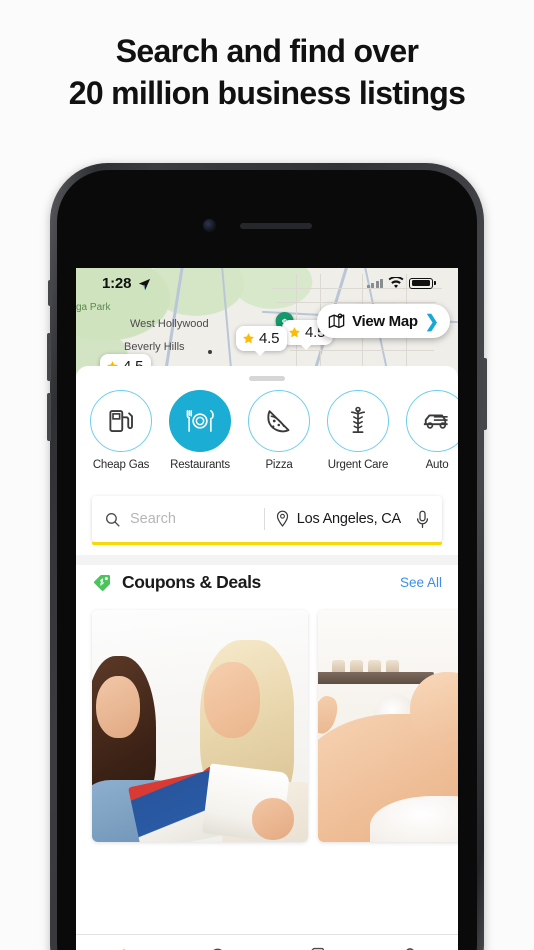 The height and width of the screenshot is (950, 534). I want to click on battery-icon, so click(422, 283).